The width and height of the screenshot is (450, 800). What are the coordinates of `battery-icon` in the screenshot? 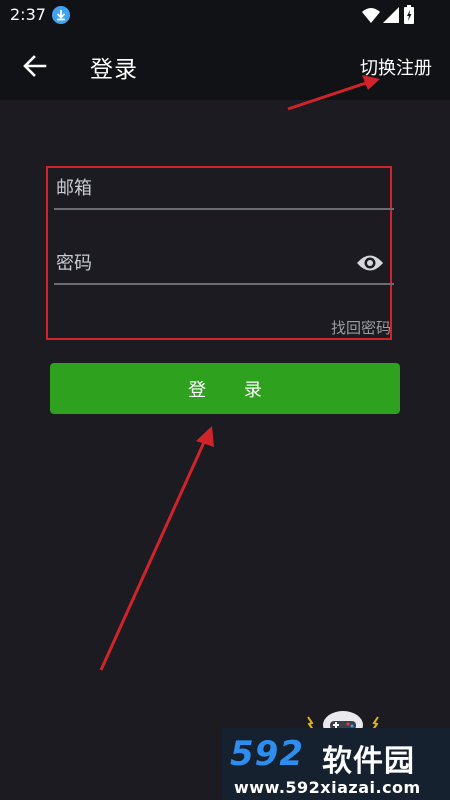 It's located at (409, 14).